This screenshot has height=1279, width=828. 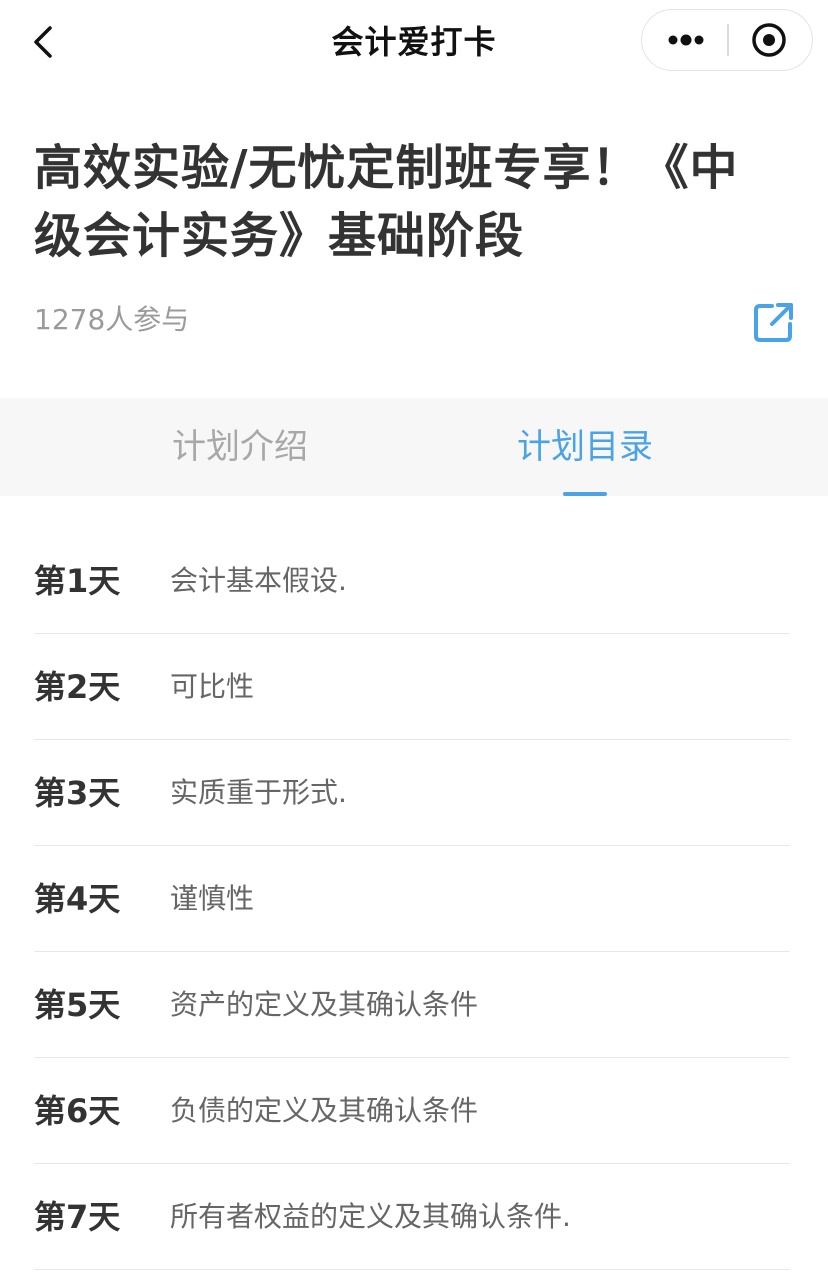 I want to click on catalog-item: 第4天 谨慎性, so click(x=414, y=899).